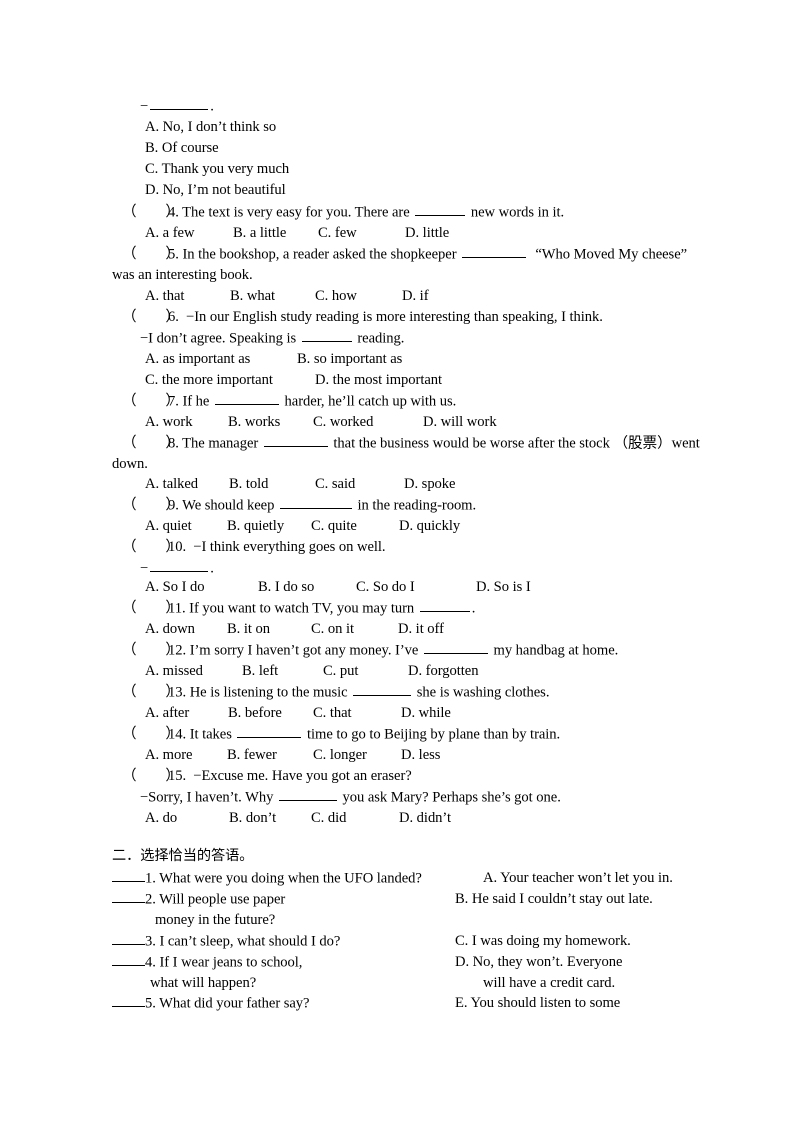 The height and width of the screenshot is (1123, 794). Describe the element at coordinates (443, 671) in the screenshot. I see `q12-opt-d: D. forgotten` at that location.